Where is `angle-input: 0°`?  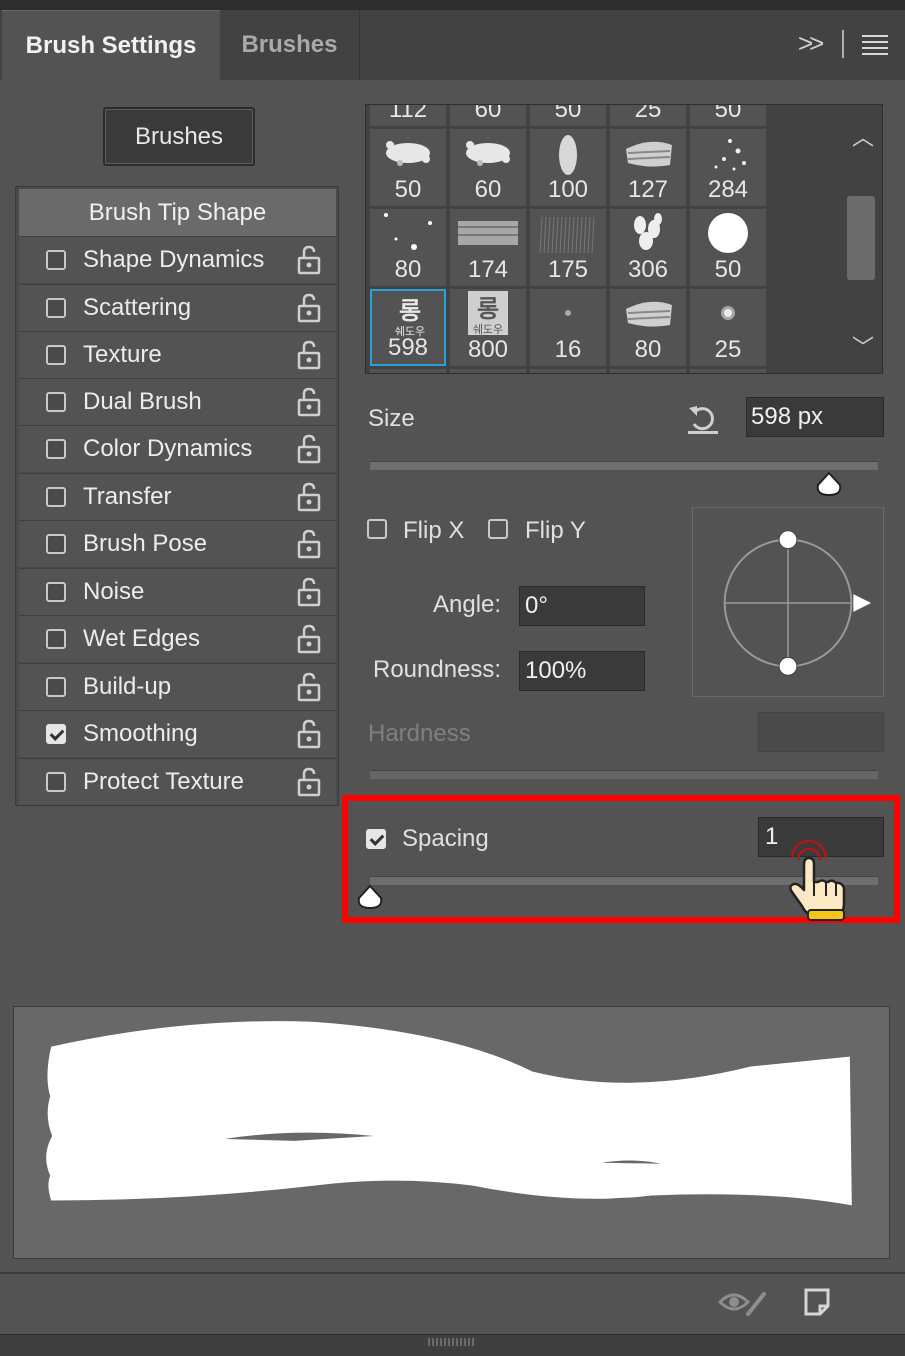 angle-input: 0° is located at coordinates (582, 606).